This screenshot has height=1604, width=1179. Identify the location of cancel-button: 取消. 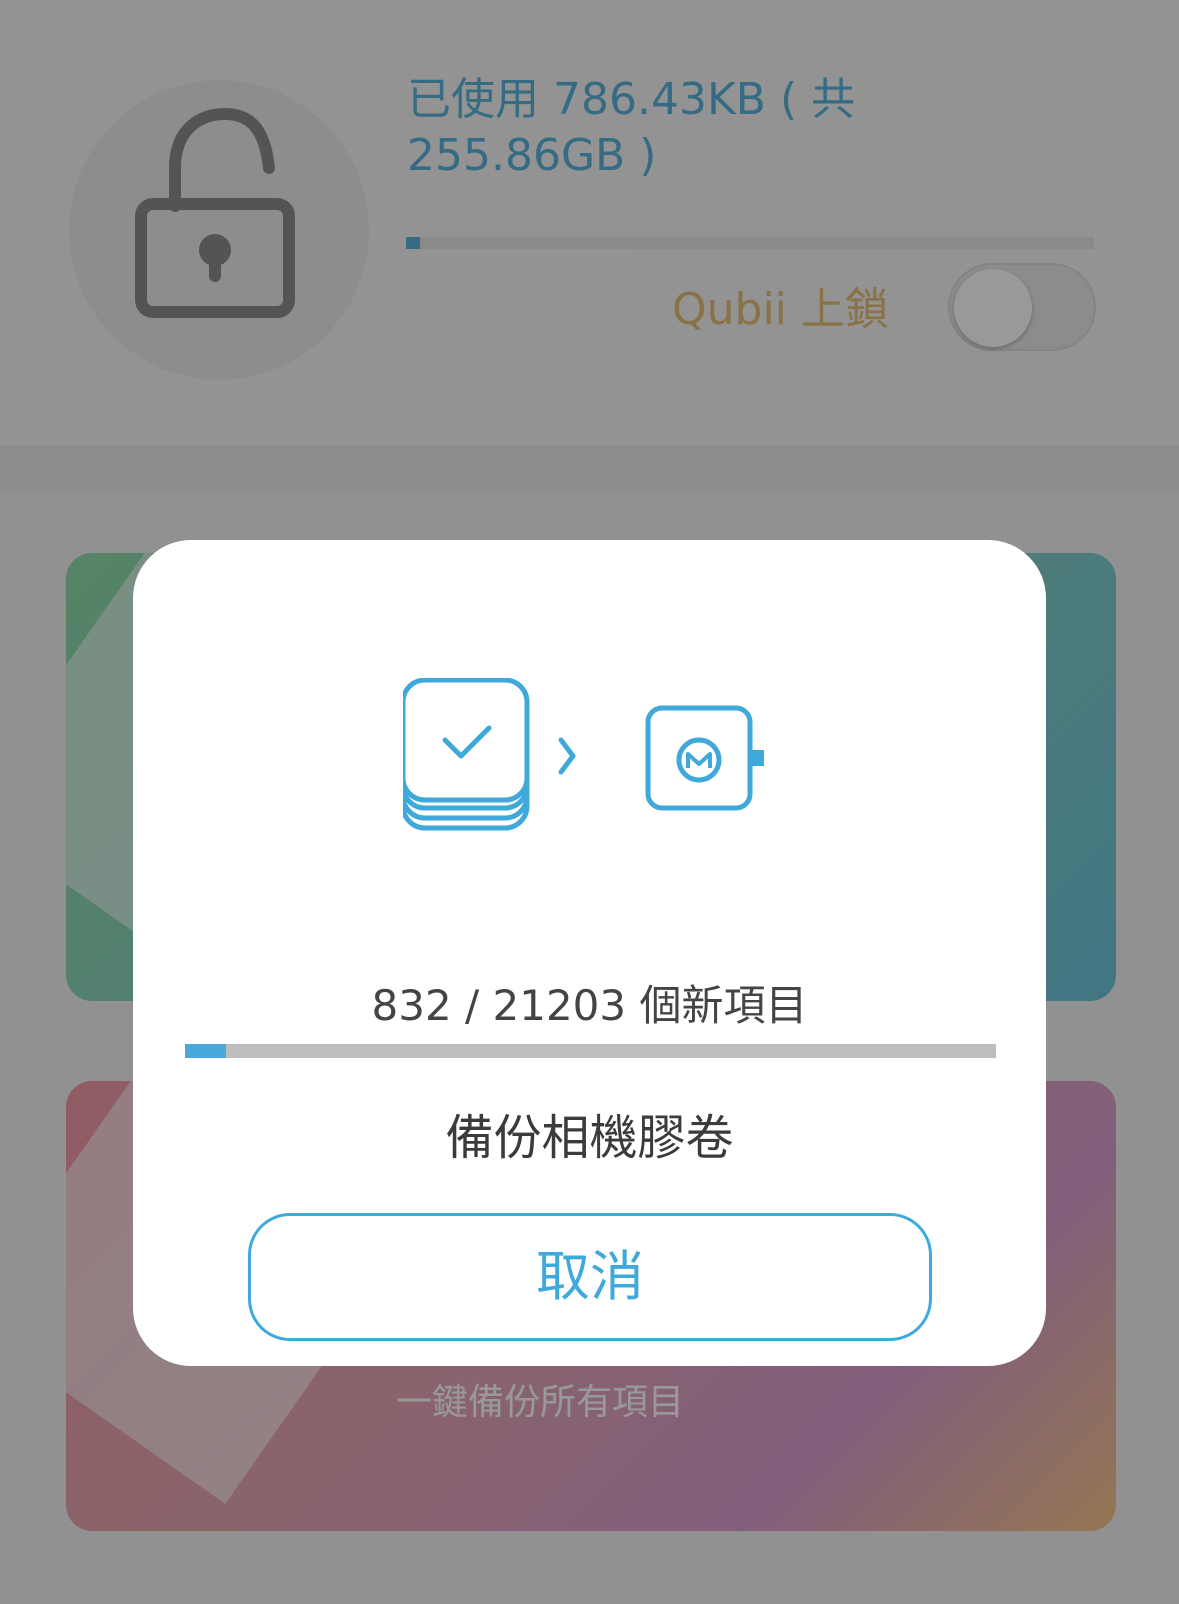
(590, 1277).